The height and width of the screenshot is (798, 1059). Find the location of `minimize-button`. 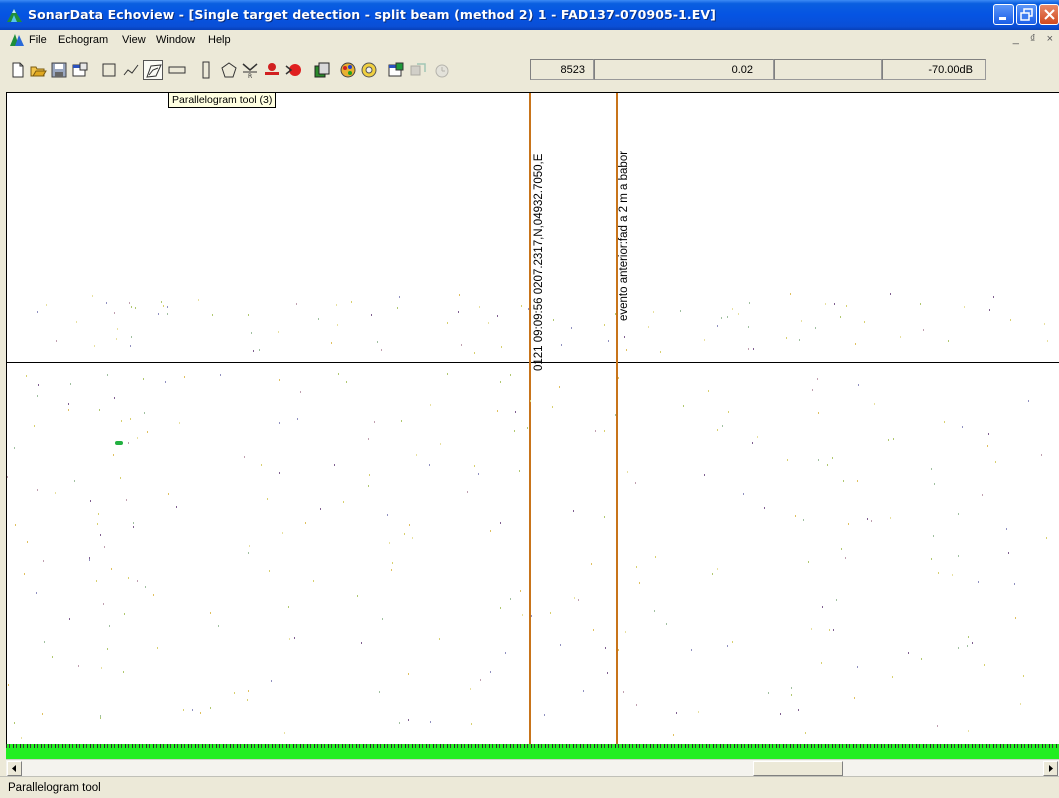

minimize-button is located at coordinates (1003, 14).